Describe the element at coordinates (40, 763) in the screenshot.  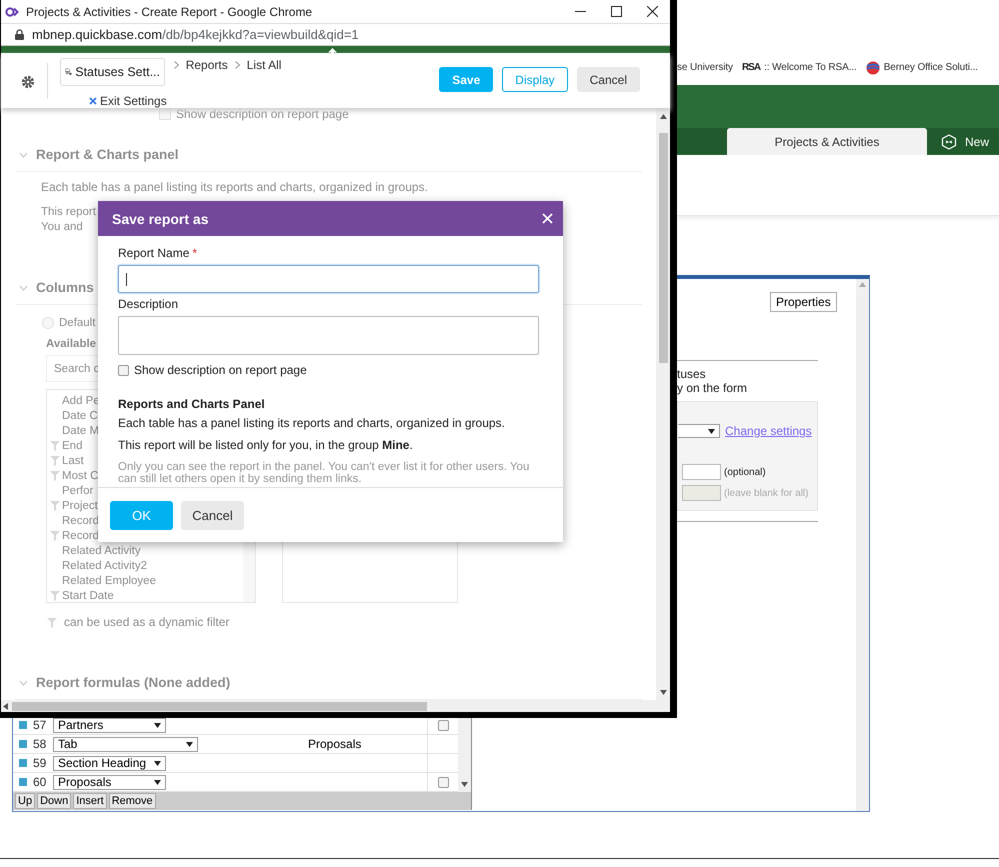
I see `row-number: 59` at that location.